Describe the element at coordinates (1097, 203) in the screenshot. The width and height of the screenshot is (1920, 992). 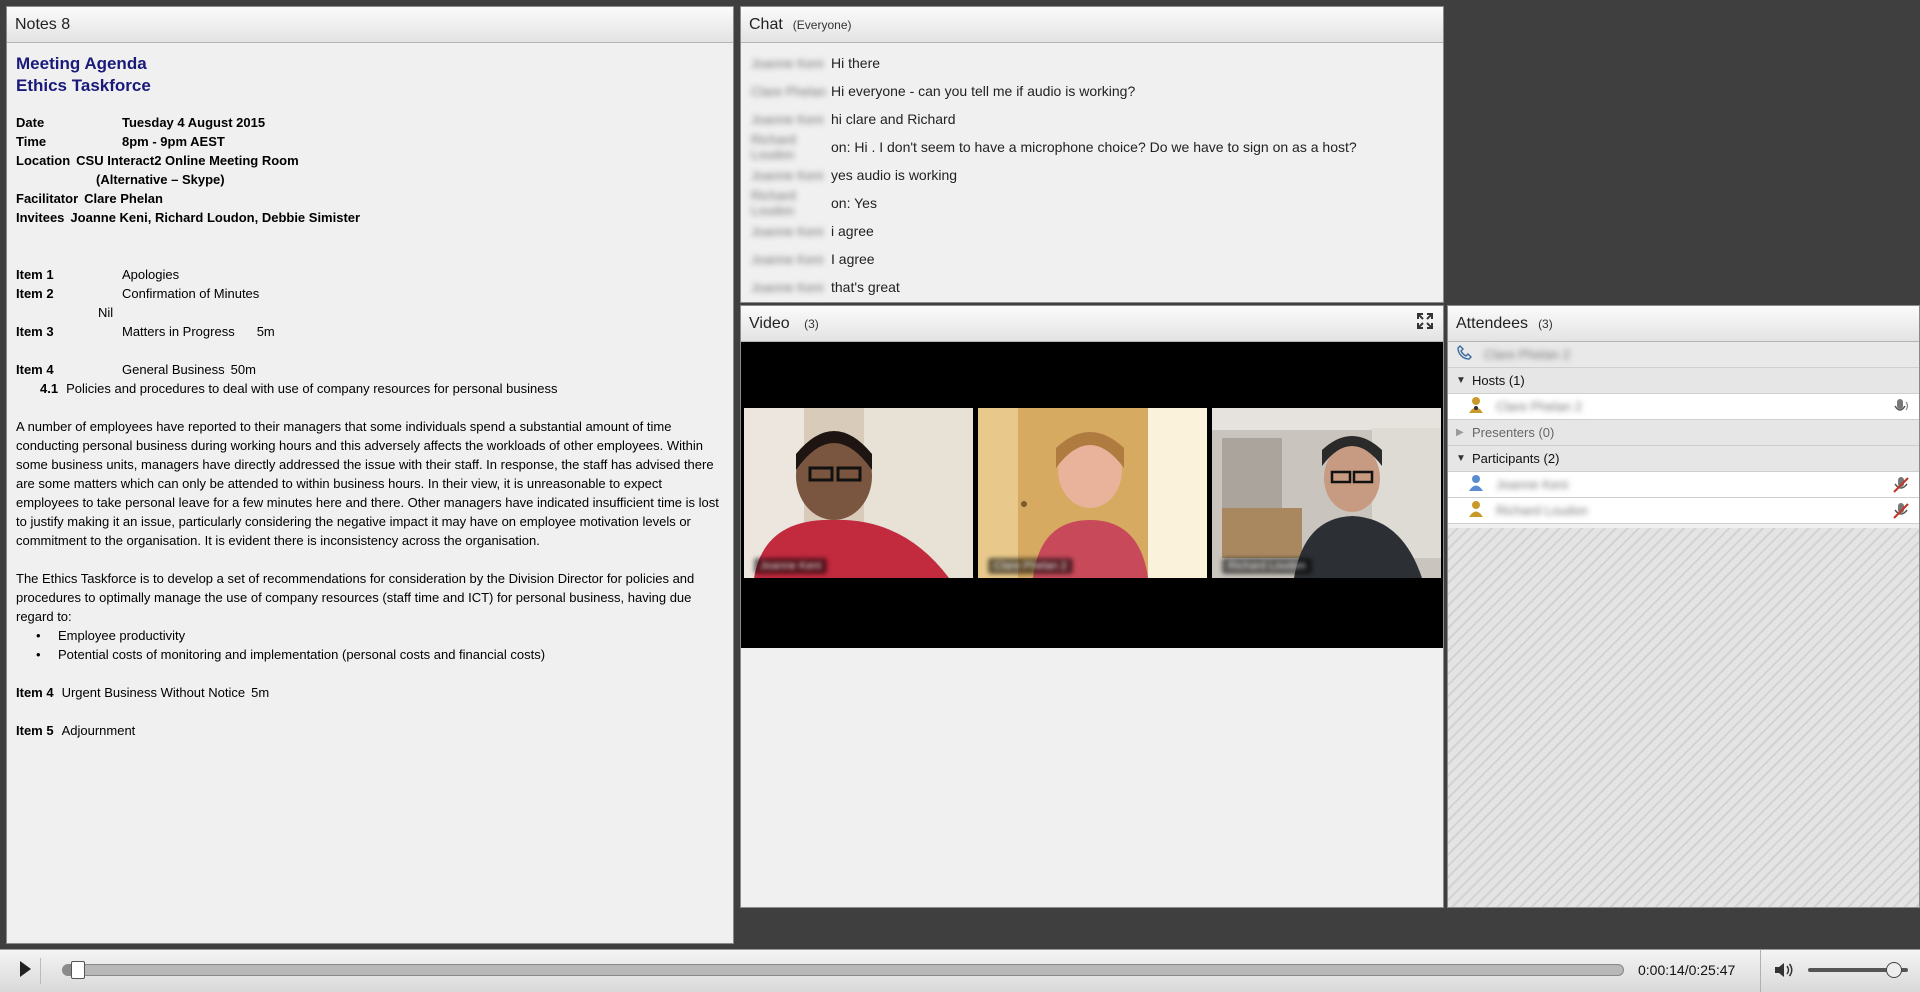
I see `chat-message: Richard Loudon on: Yes` at that location.